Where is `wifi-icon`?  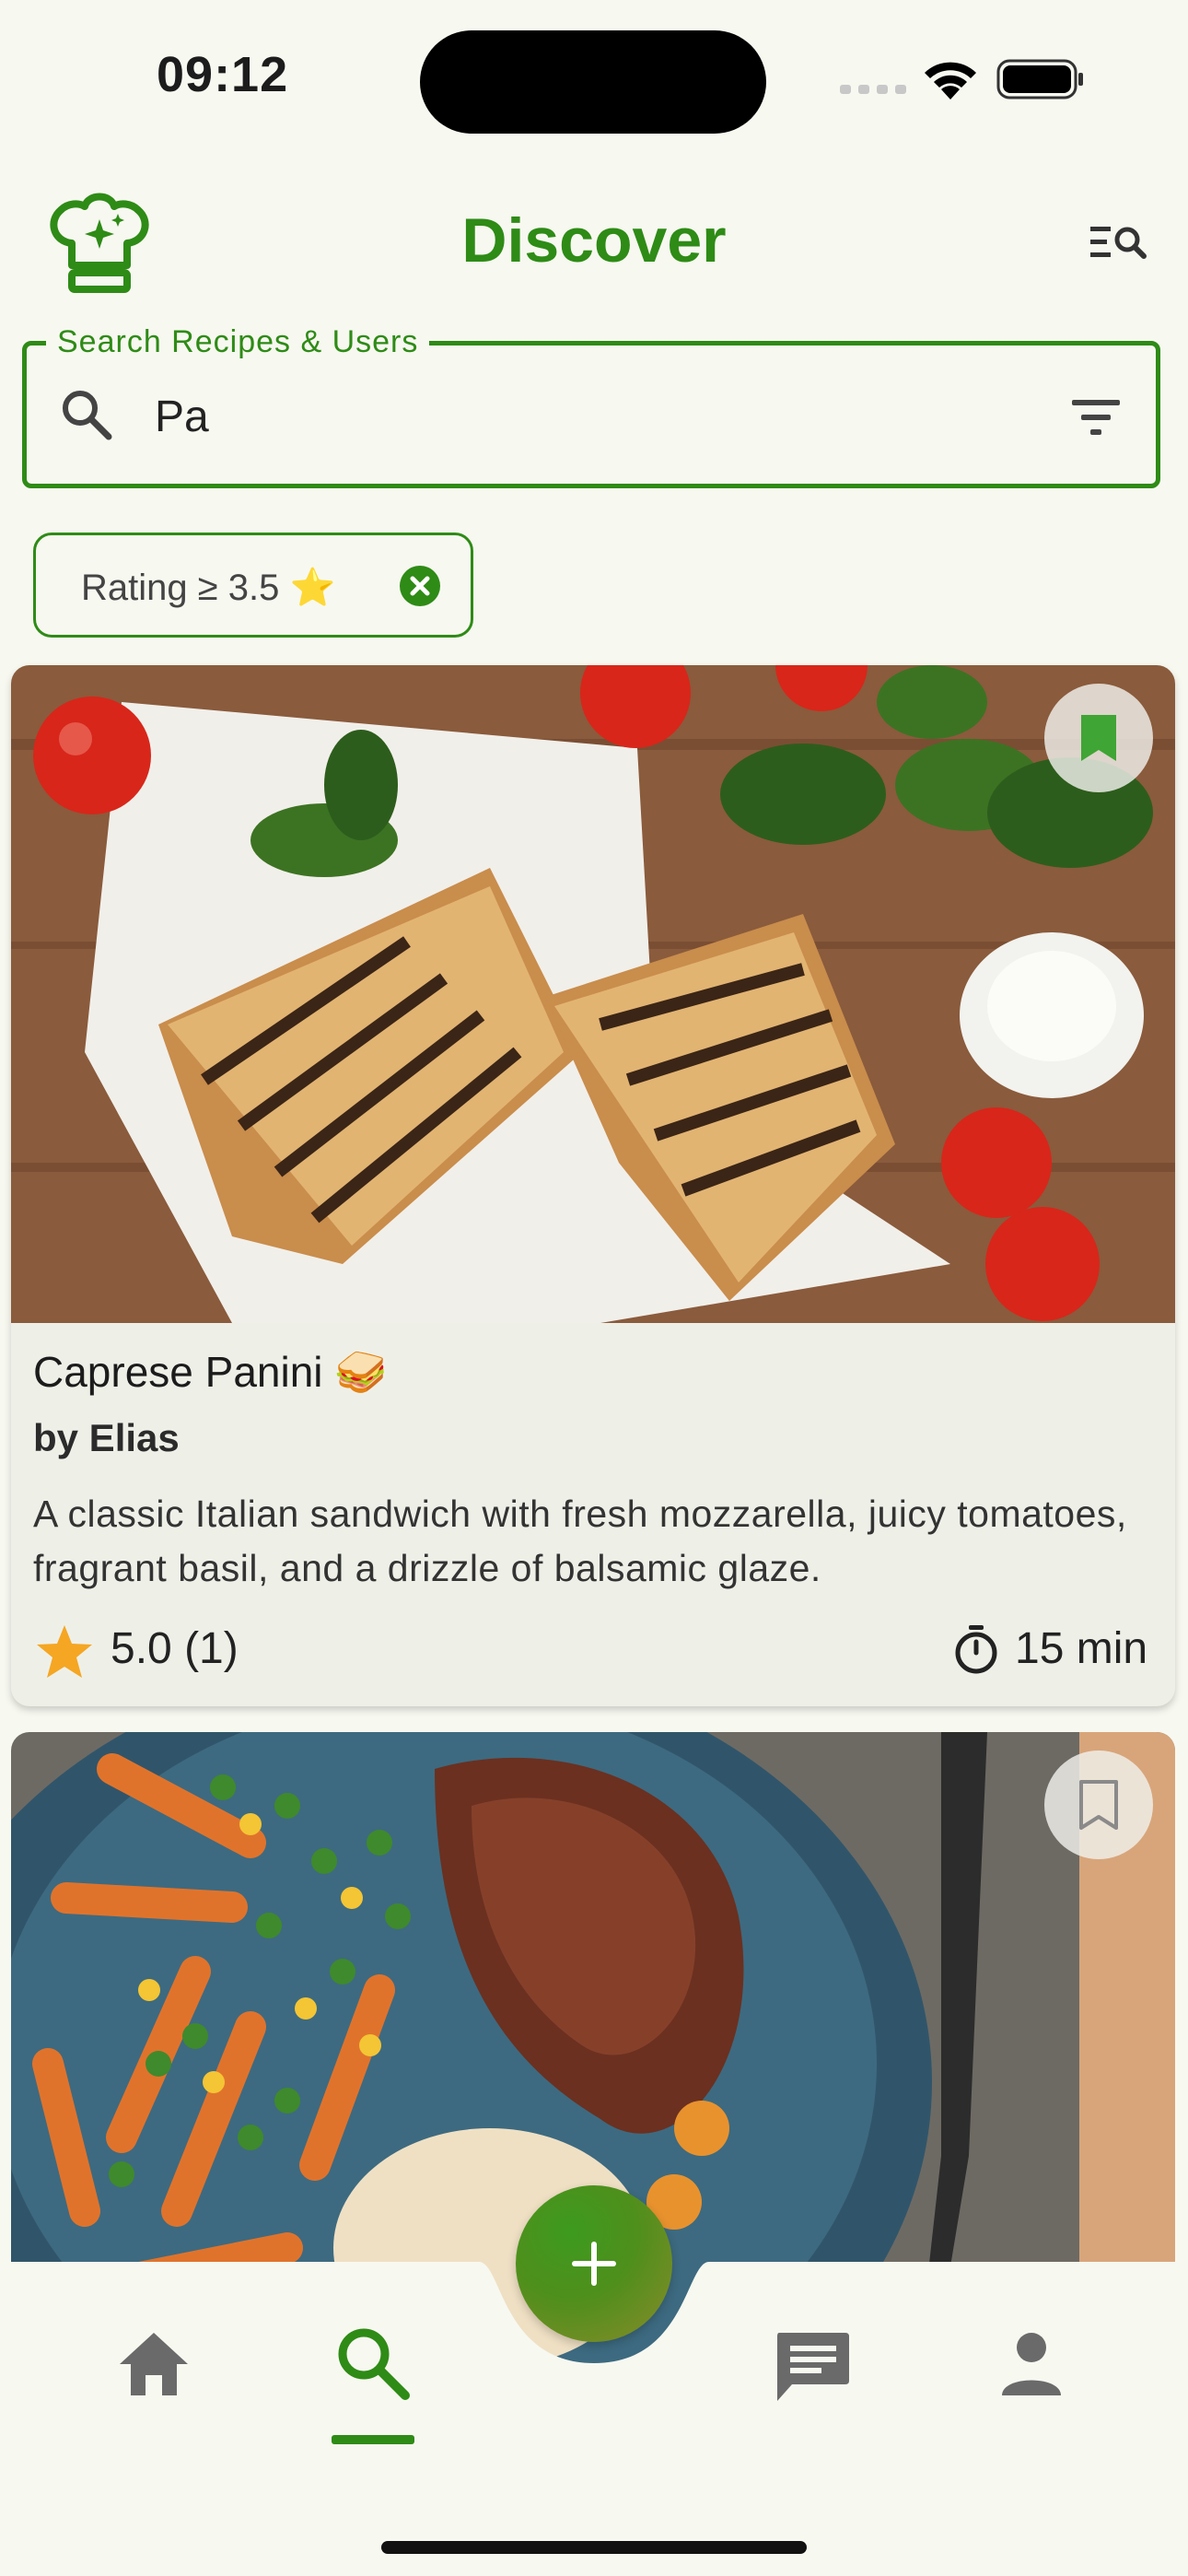 wifi-icon is located at coordinates (951, 81).